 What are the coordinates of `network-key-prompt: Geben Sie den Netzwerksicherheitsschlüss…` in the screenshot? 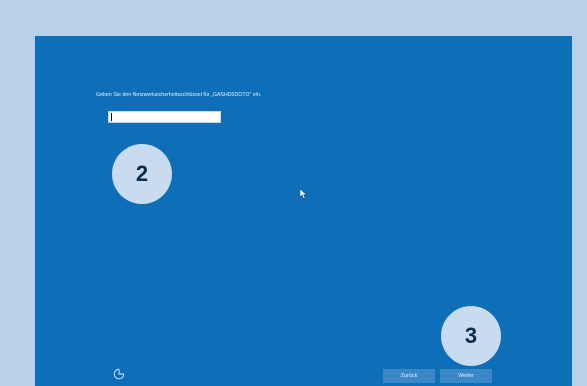 It's located at (179, 95).